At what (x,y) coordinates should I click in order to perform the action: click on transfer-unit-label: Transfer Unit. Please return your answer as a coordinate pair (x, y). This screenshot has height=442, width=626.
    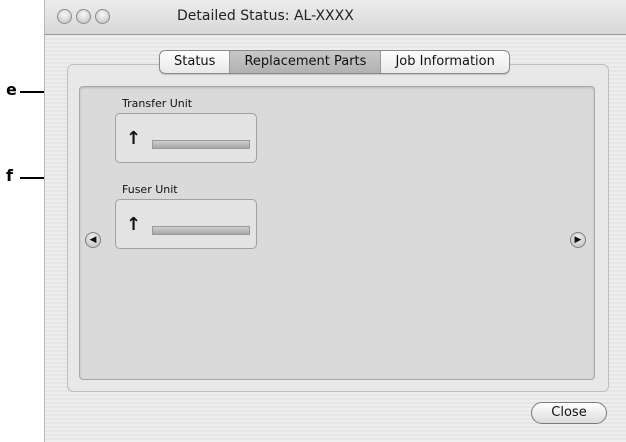
    Looking at the image, I should click on (157, 103).